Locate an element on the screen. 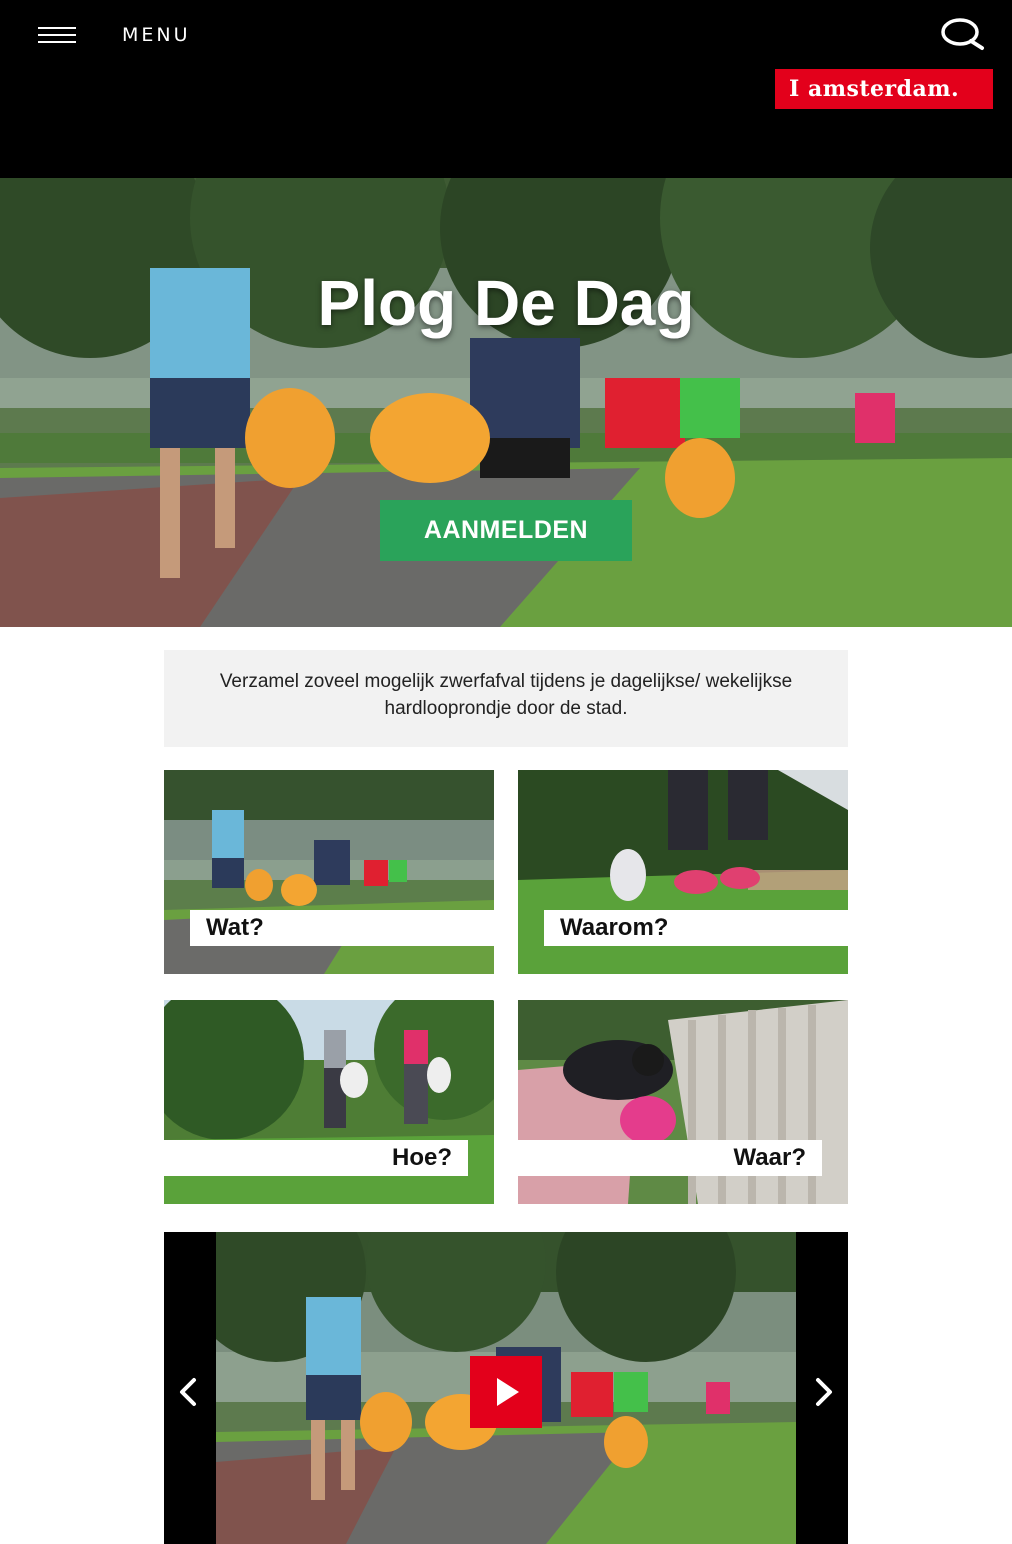 This screenshot has height=1544, width=1012. tile-waarom: Waarom? is located at coordinates (683, 872).